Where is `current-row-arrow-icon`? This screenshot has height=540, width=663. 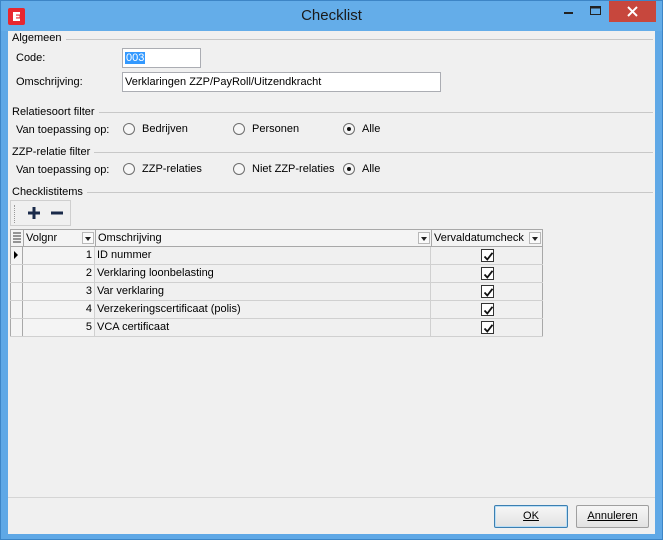 current-row-arrow-icon is located at coordinates (16, 255).